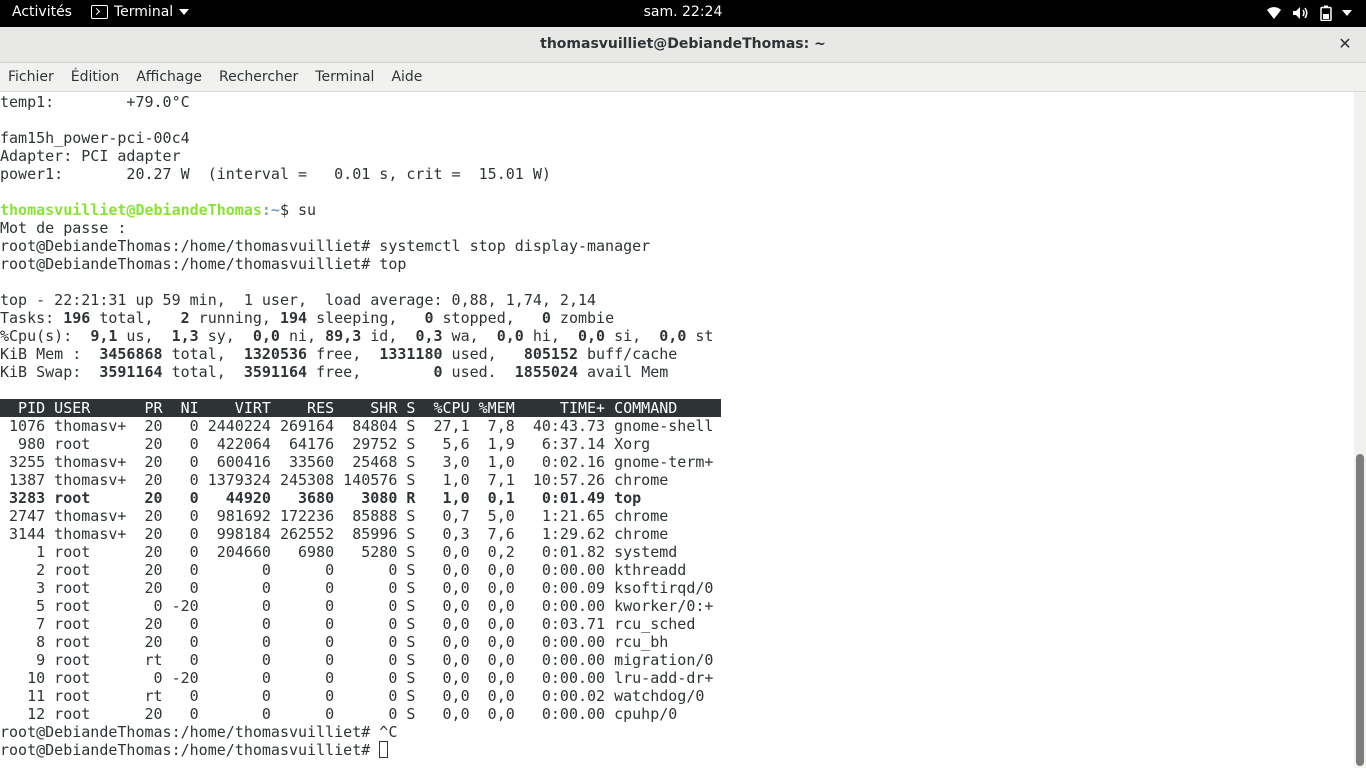  What do you see at coordinates (677, 390) in the screenshot?
I see `top-summary-line` at bounding box center [677, 390].